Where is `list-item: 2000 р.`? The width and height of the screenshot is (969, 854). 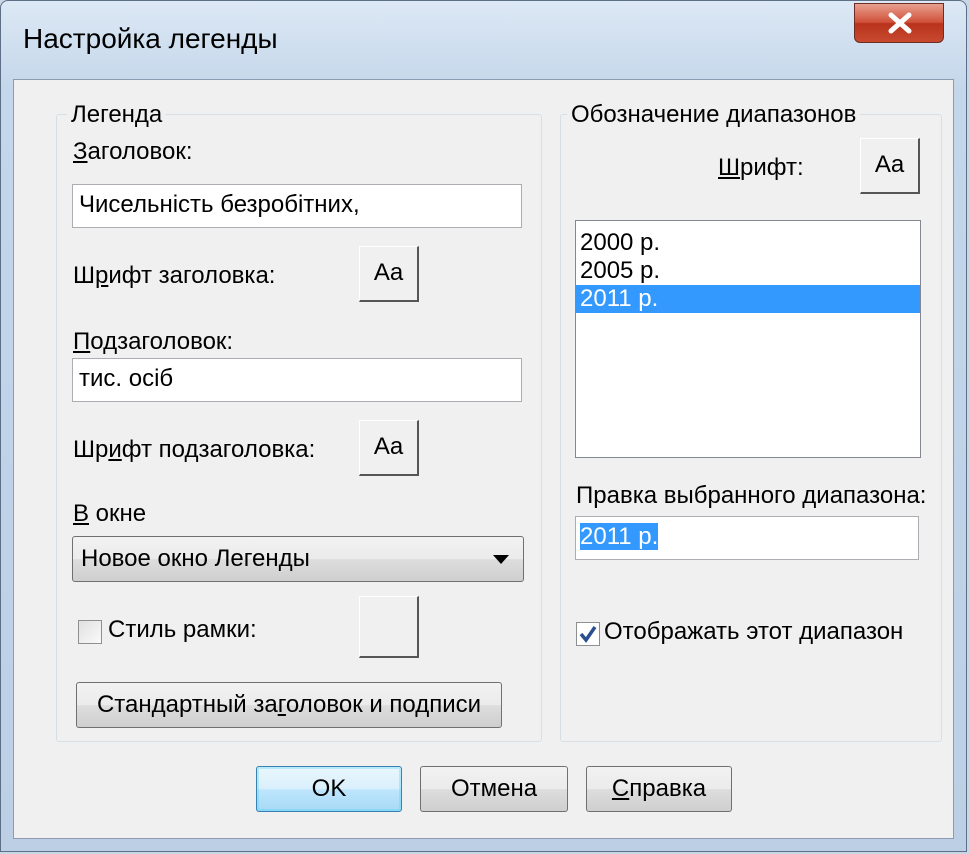 list-item: 2000 р. is located at coordinates (748, 243).